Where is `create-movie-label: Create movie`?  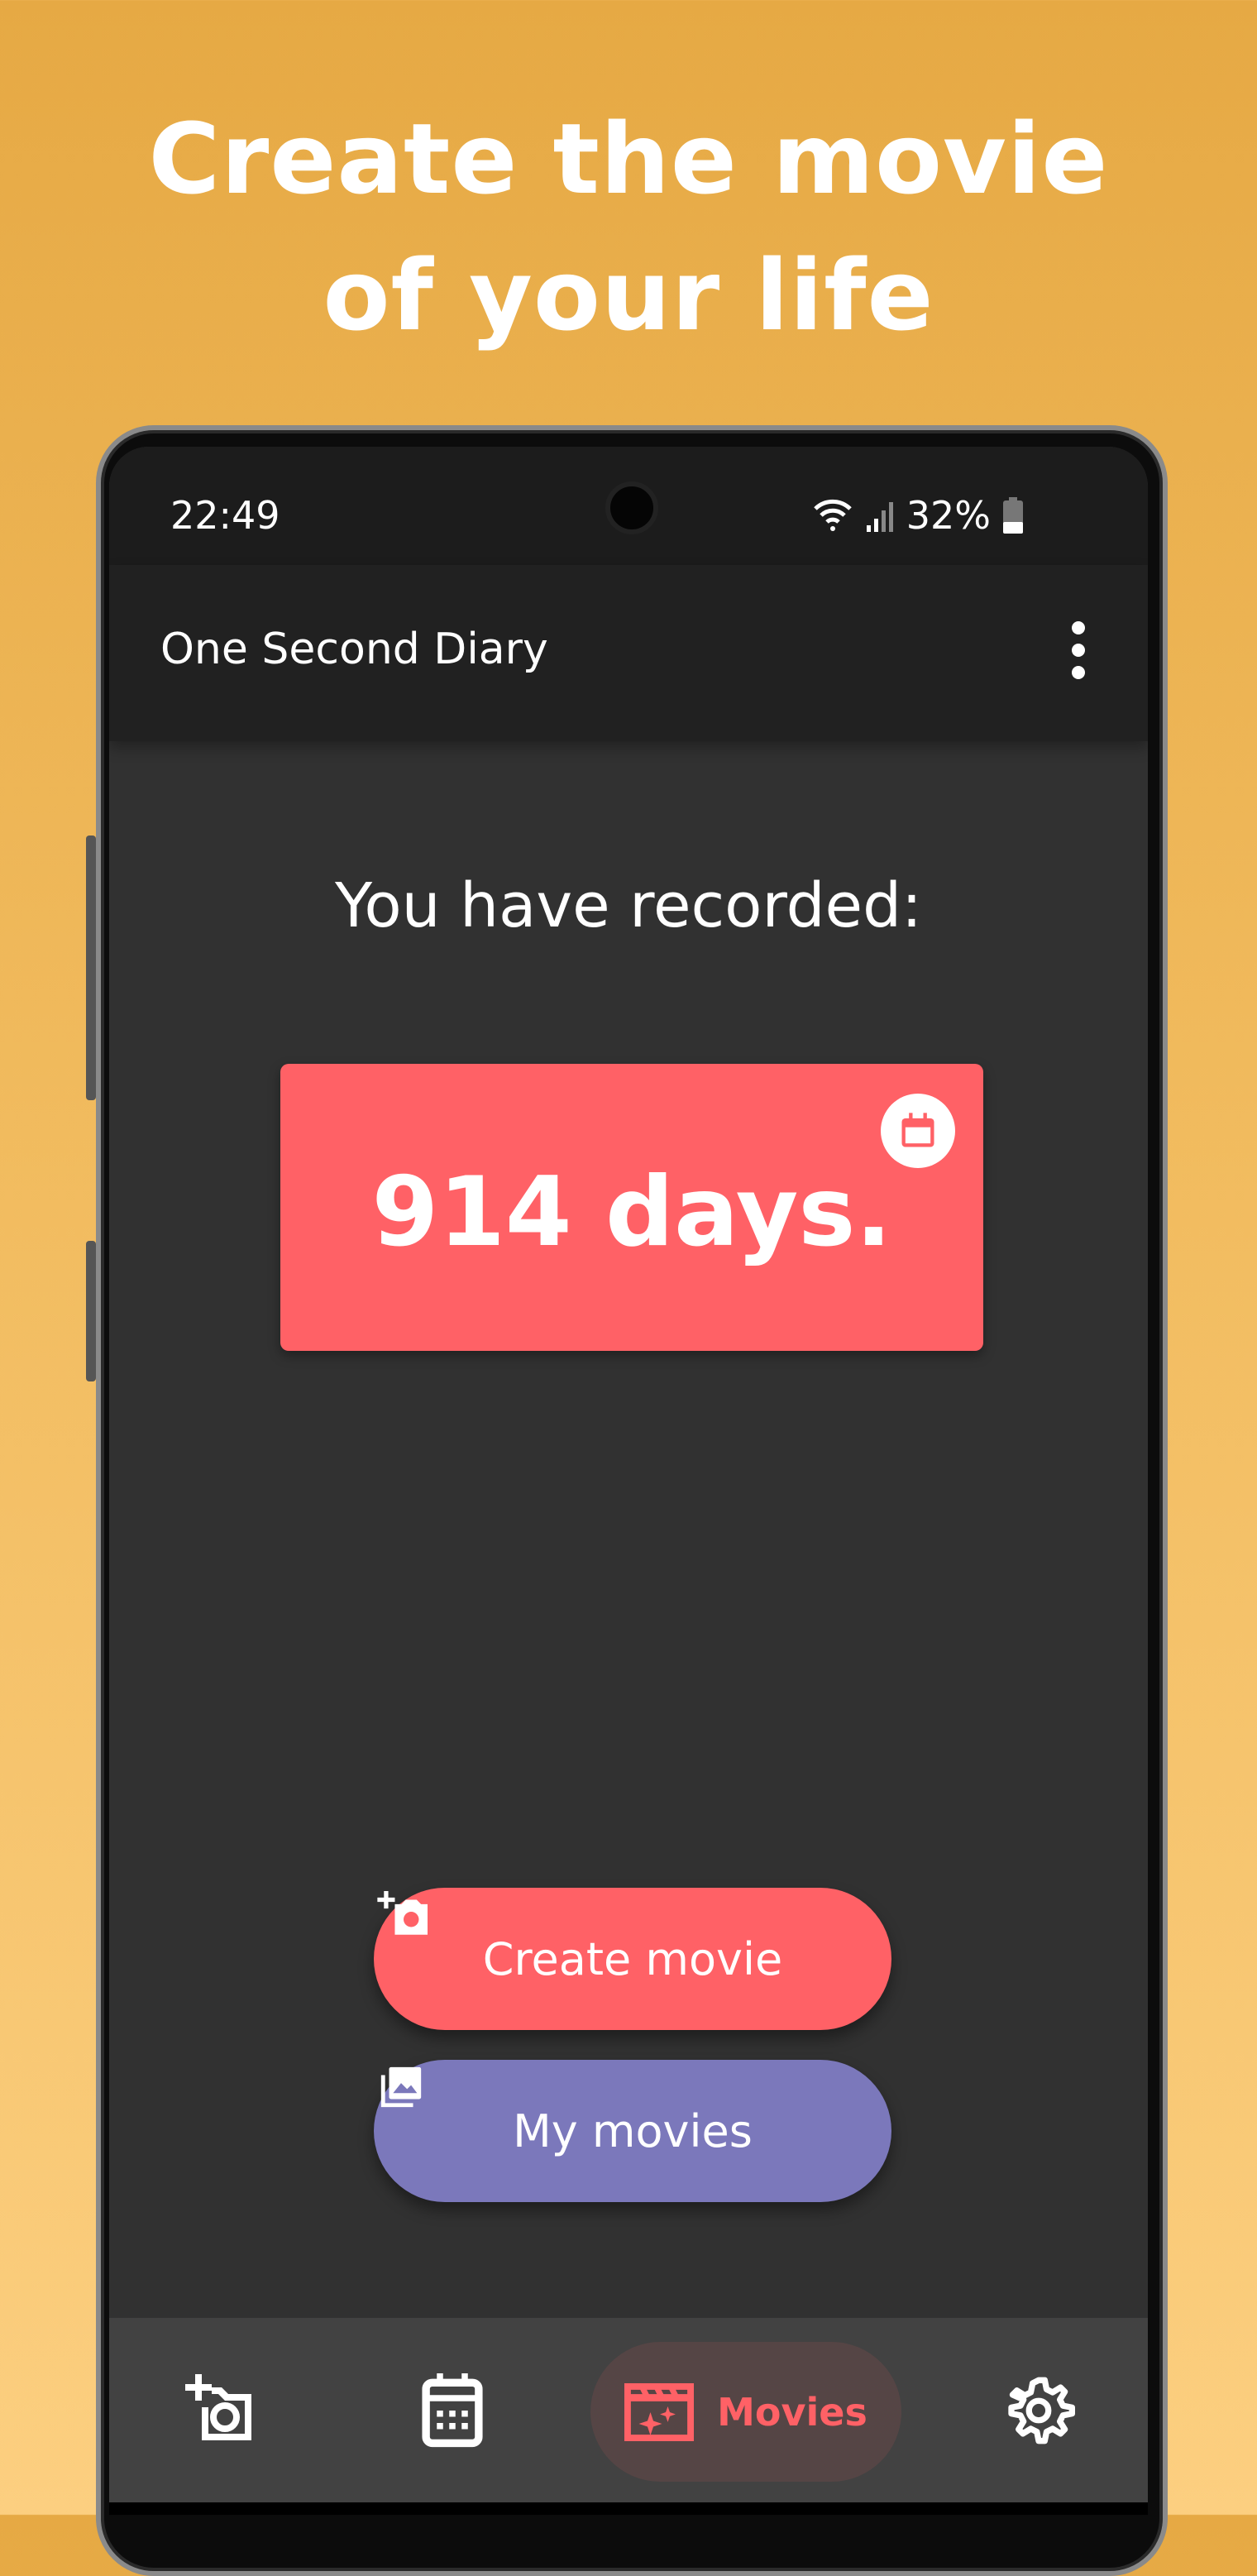 create-movie-label: Create movie is located at coordinates (632, 1959).